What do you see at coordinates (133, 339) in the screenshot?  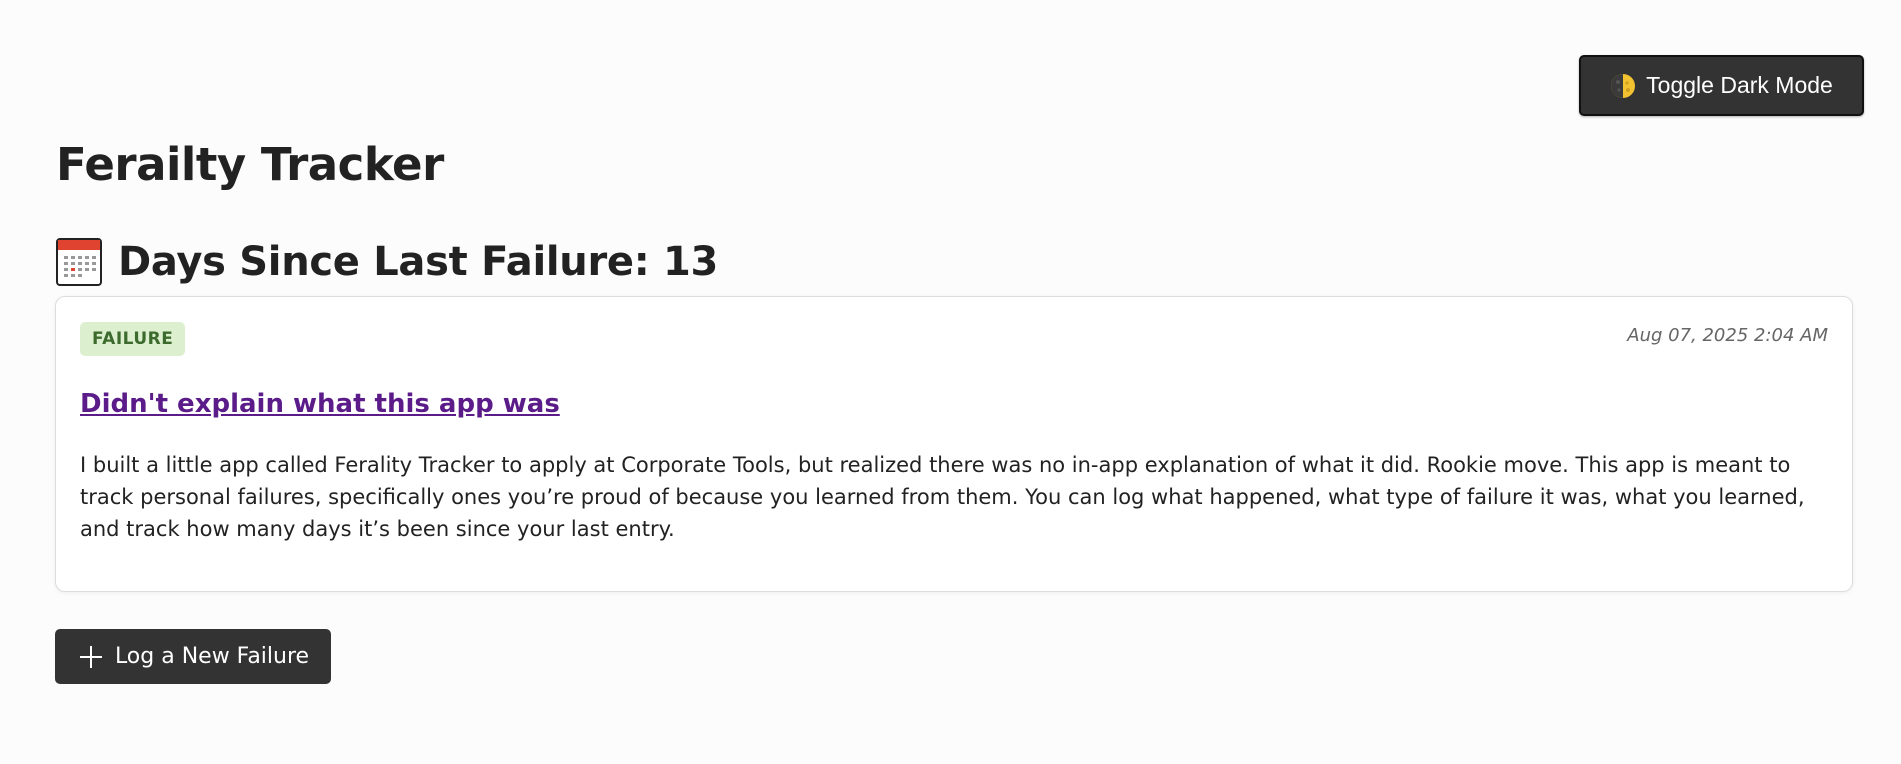 I see `failure-type-badge: FAILURE` at bounding box center [133, 339].